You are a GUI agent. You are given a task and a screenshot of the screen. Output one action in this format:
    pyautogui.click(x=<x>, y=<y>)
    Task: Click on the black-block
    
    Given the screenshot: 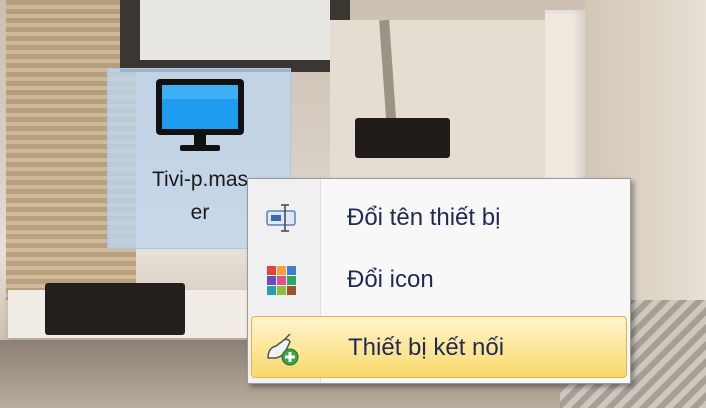 What is the action you would take?
    pyautogui.click(x=402, y=138)
    